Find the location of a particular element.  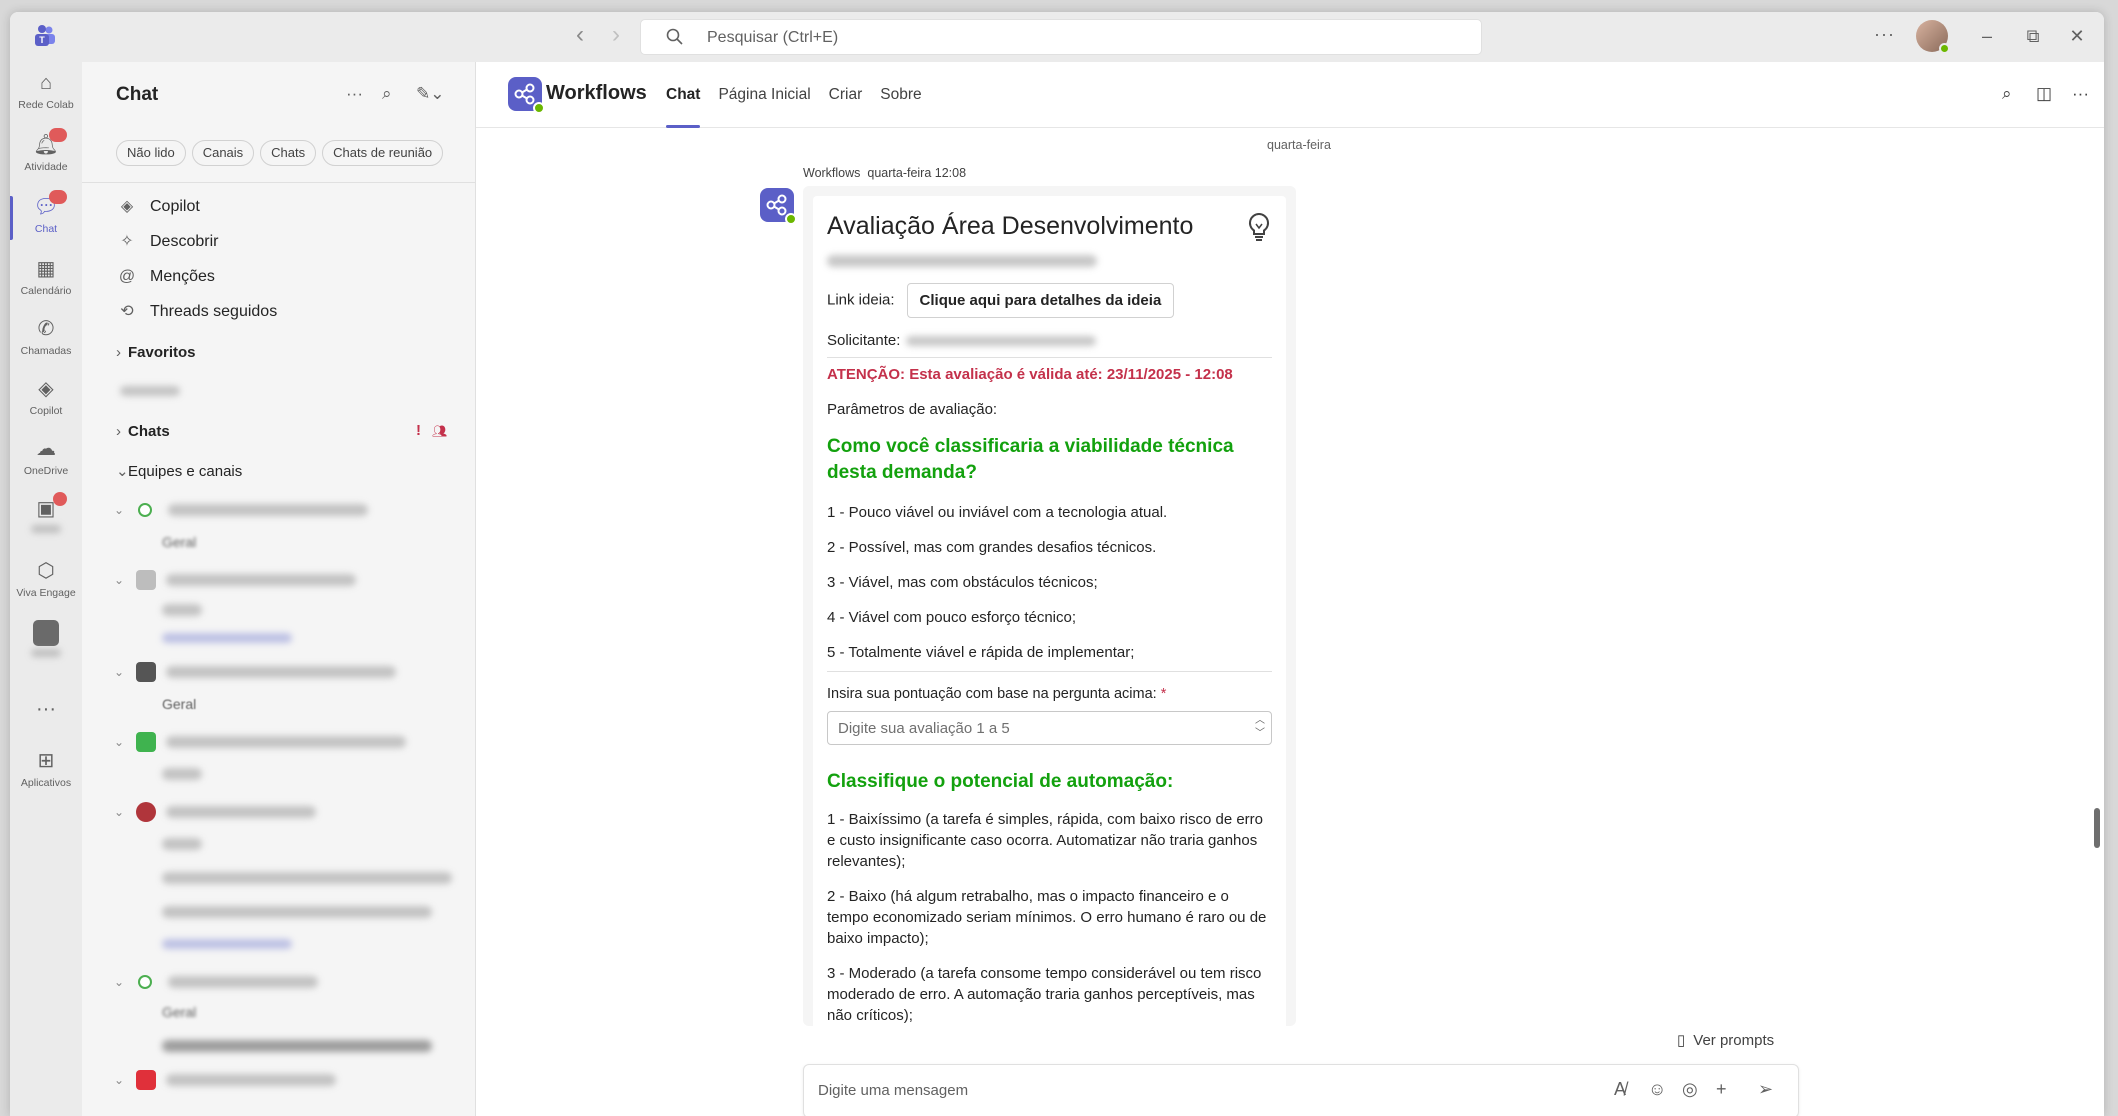

rail-label: OneDrive is located at coordinates (46, 471).